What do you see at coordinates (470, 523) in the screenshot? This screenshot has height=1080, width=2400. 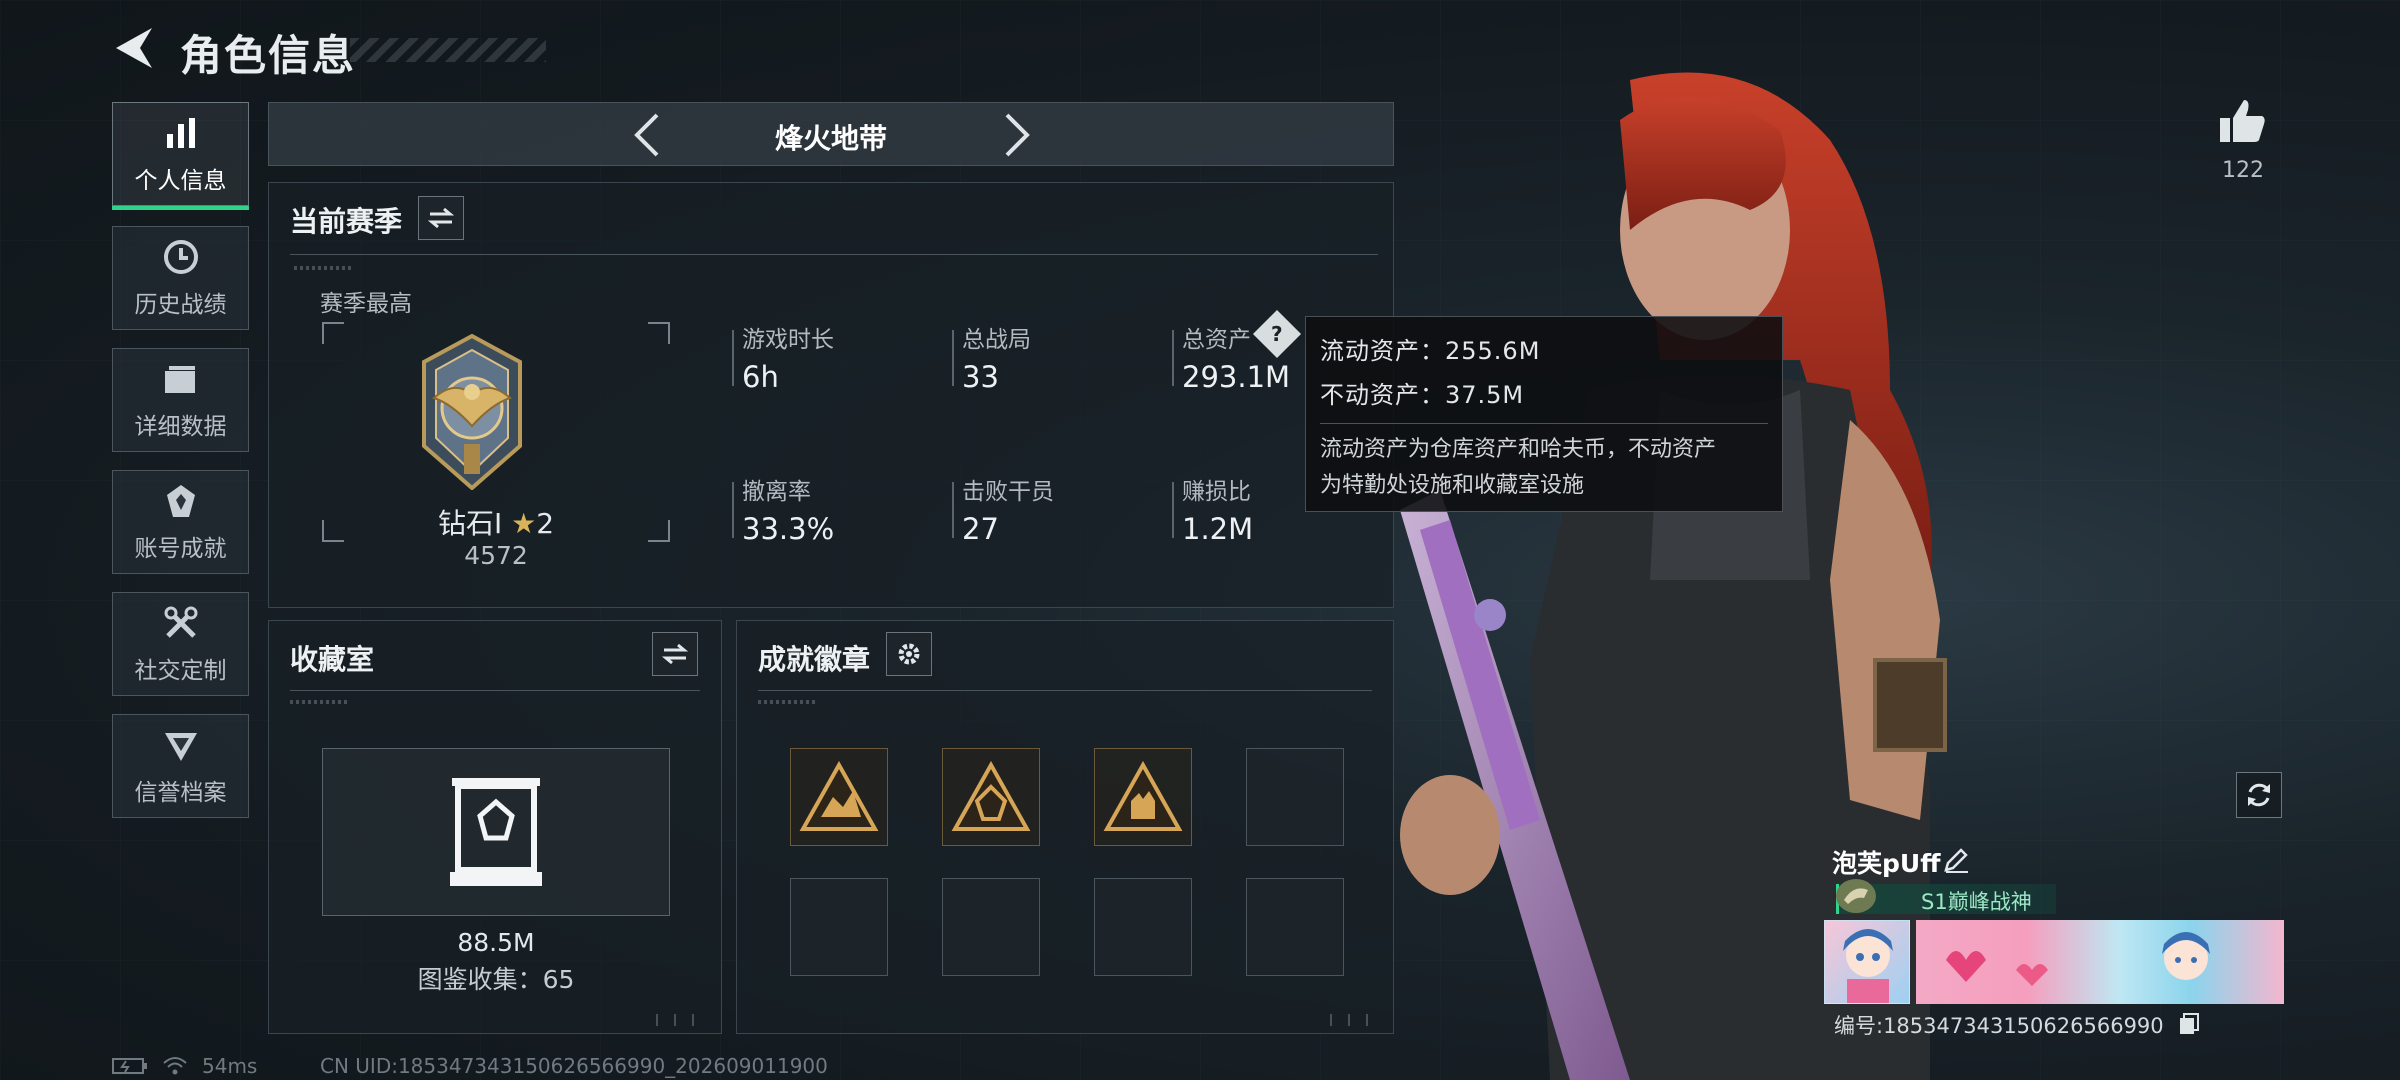 I see `rank-tier: 钻石Ⅰ` at bounding box center [470, 523].